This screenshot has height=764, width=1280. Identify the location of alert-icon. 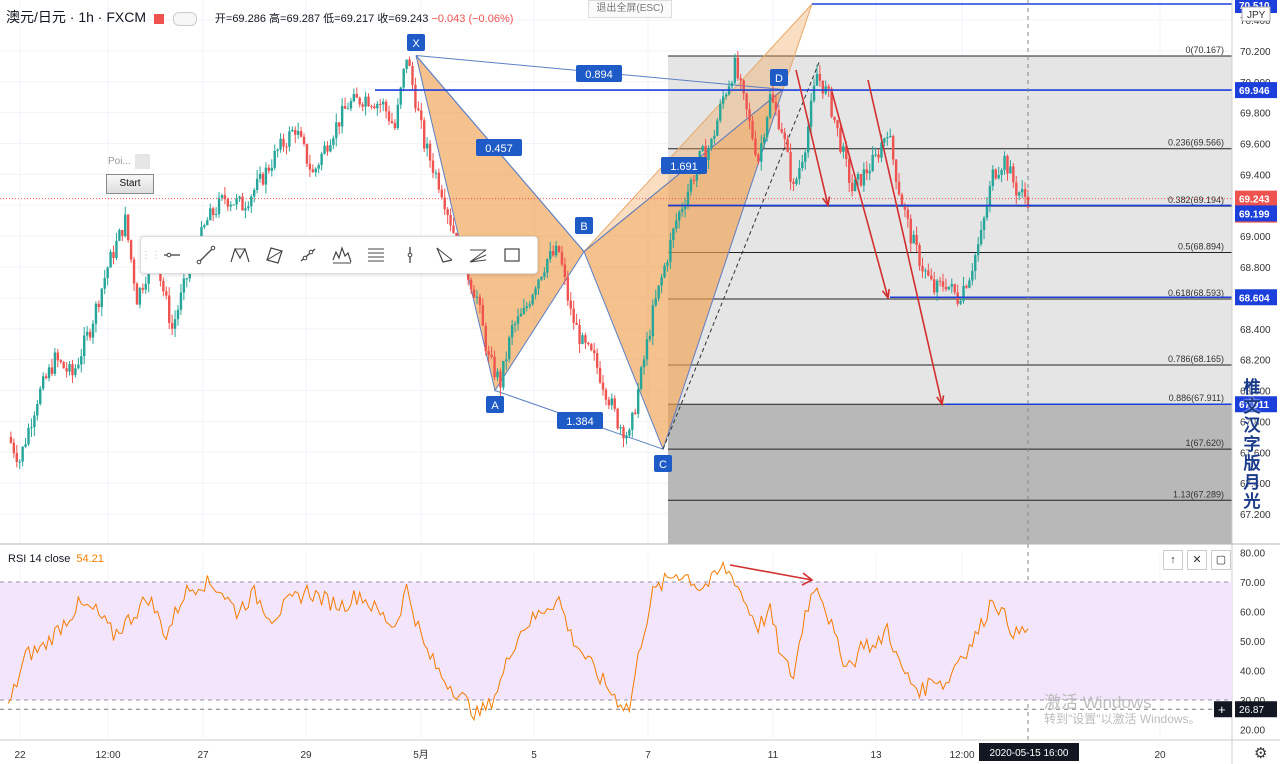
(158, 18).